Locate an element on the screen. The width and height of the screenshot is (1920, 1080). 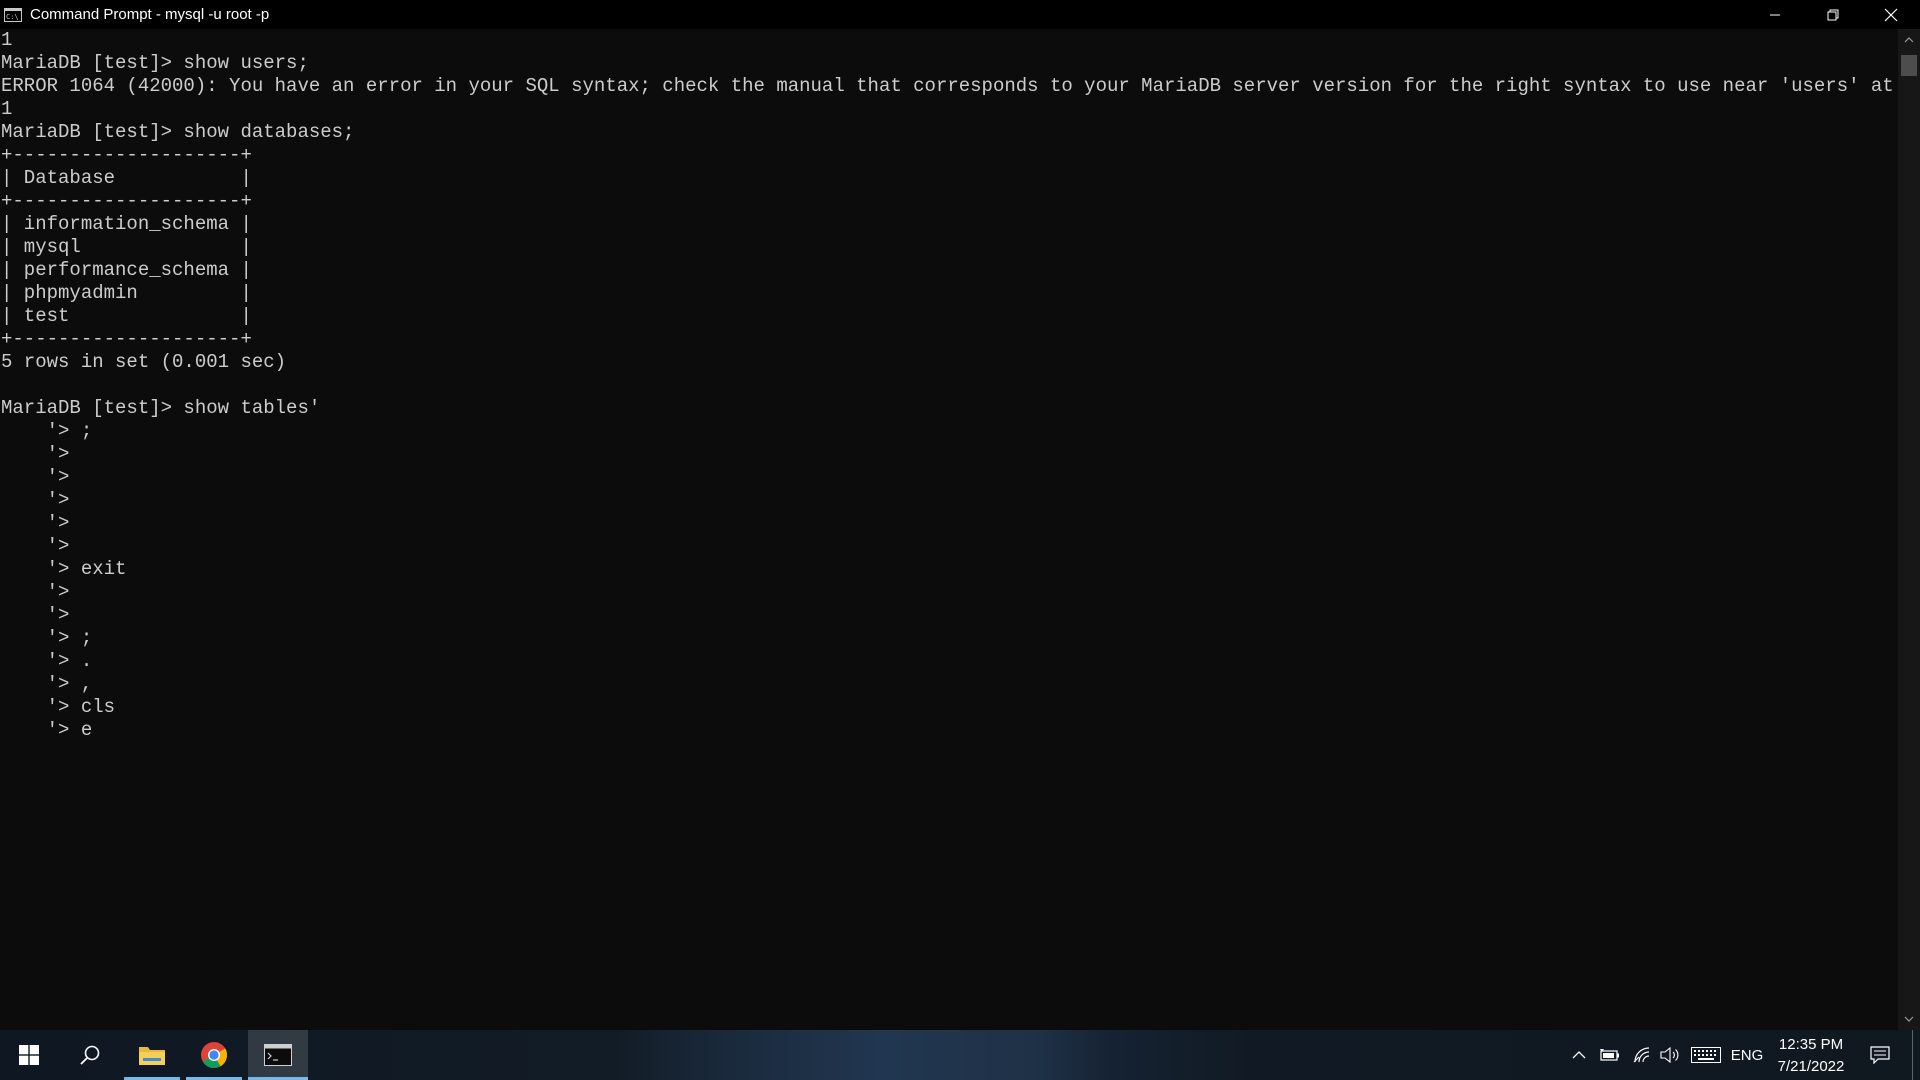
console-line: | information_schema | is located at coordinates (126, 224).